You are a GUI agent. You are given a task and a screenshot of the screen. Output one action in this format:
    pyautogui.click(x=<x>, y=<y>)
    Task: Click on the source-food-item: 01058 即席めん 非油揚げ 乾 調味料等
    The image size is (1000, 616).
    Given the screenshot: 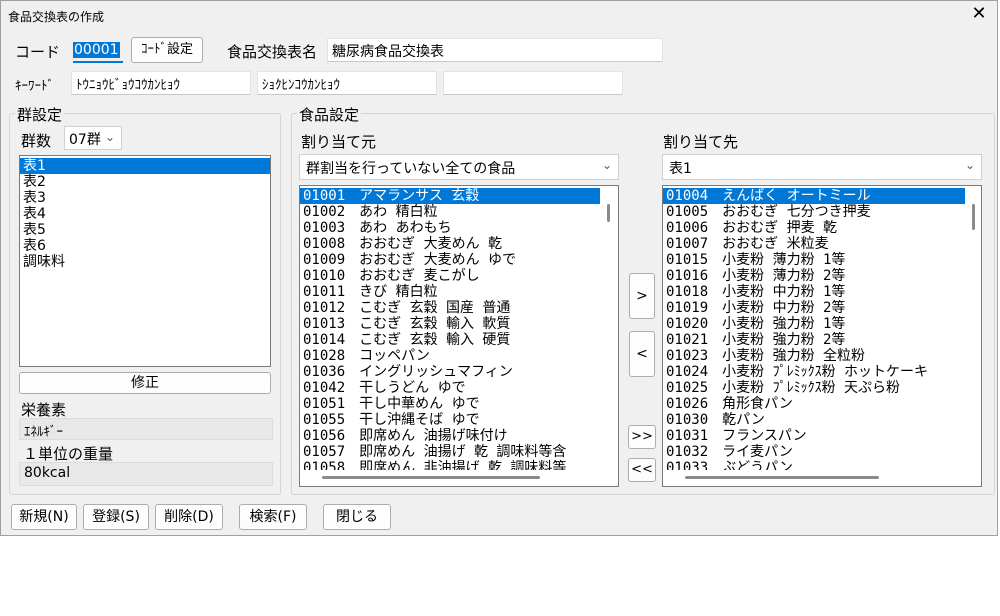 What is the action you would take?
    pyautogui.click(x=450, y=465)
    